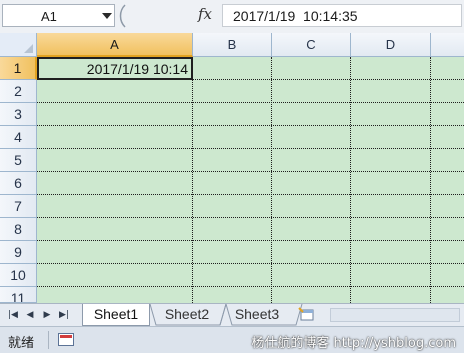  Describe the element at coordinates (18, 45) in the screenshot. I see `select-all-button` at that location.